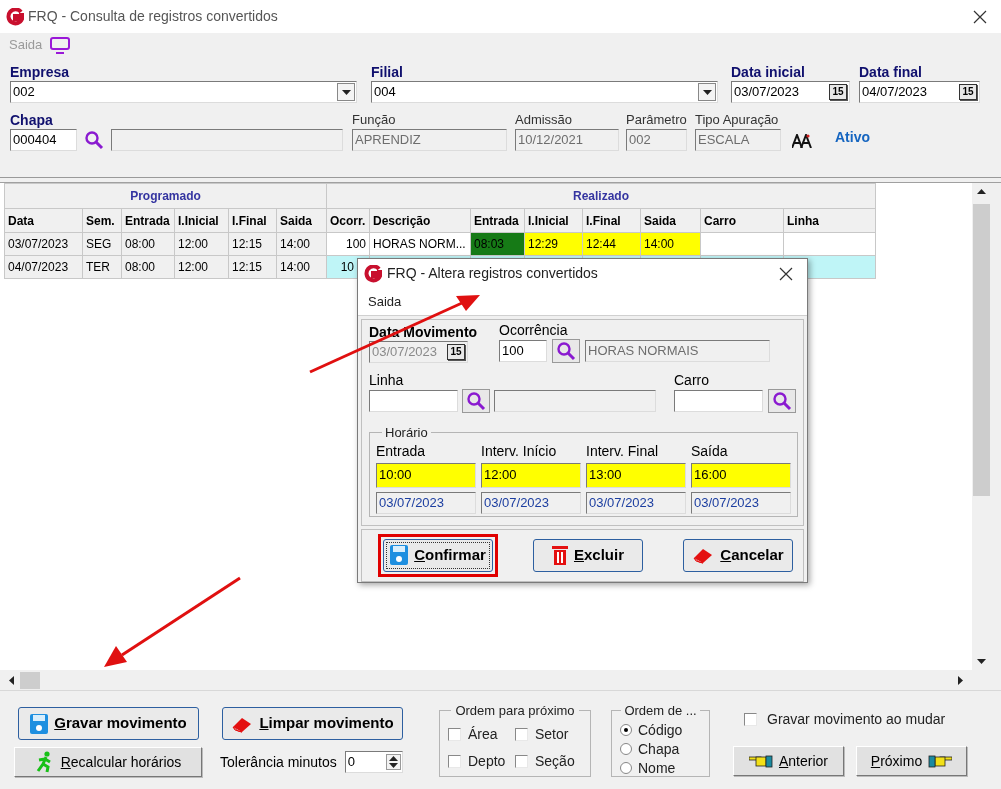 The image size is (1001, 789). I want to click on checkbox-label: Setor, so click(552, 734).